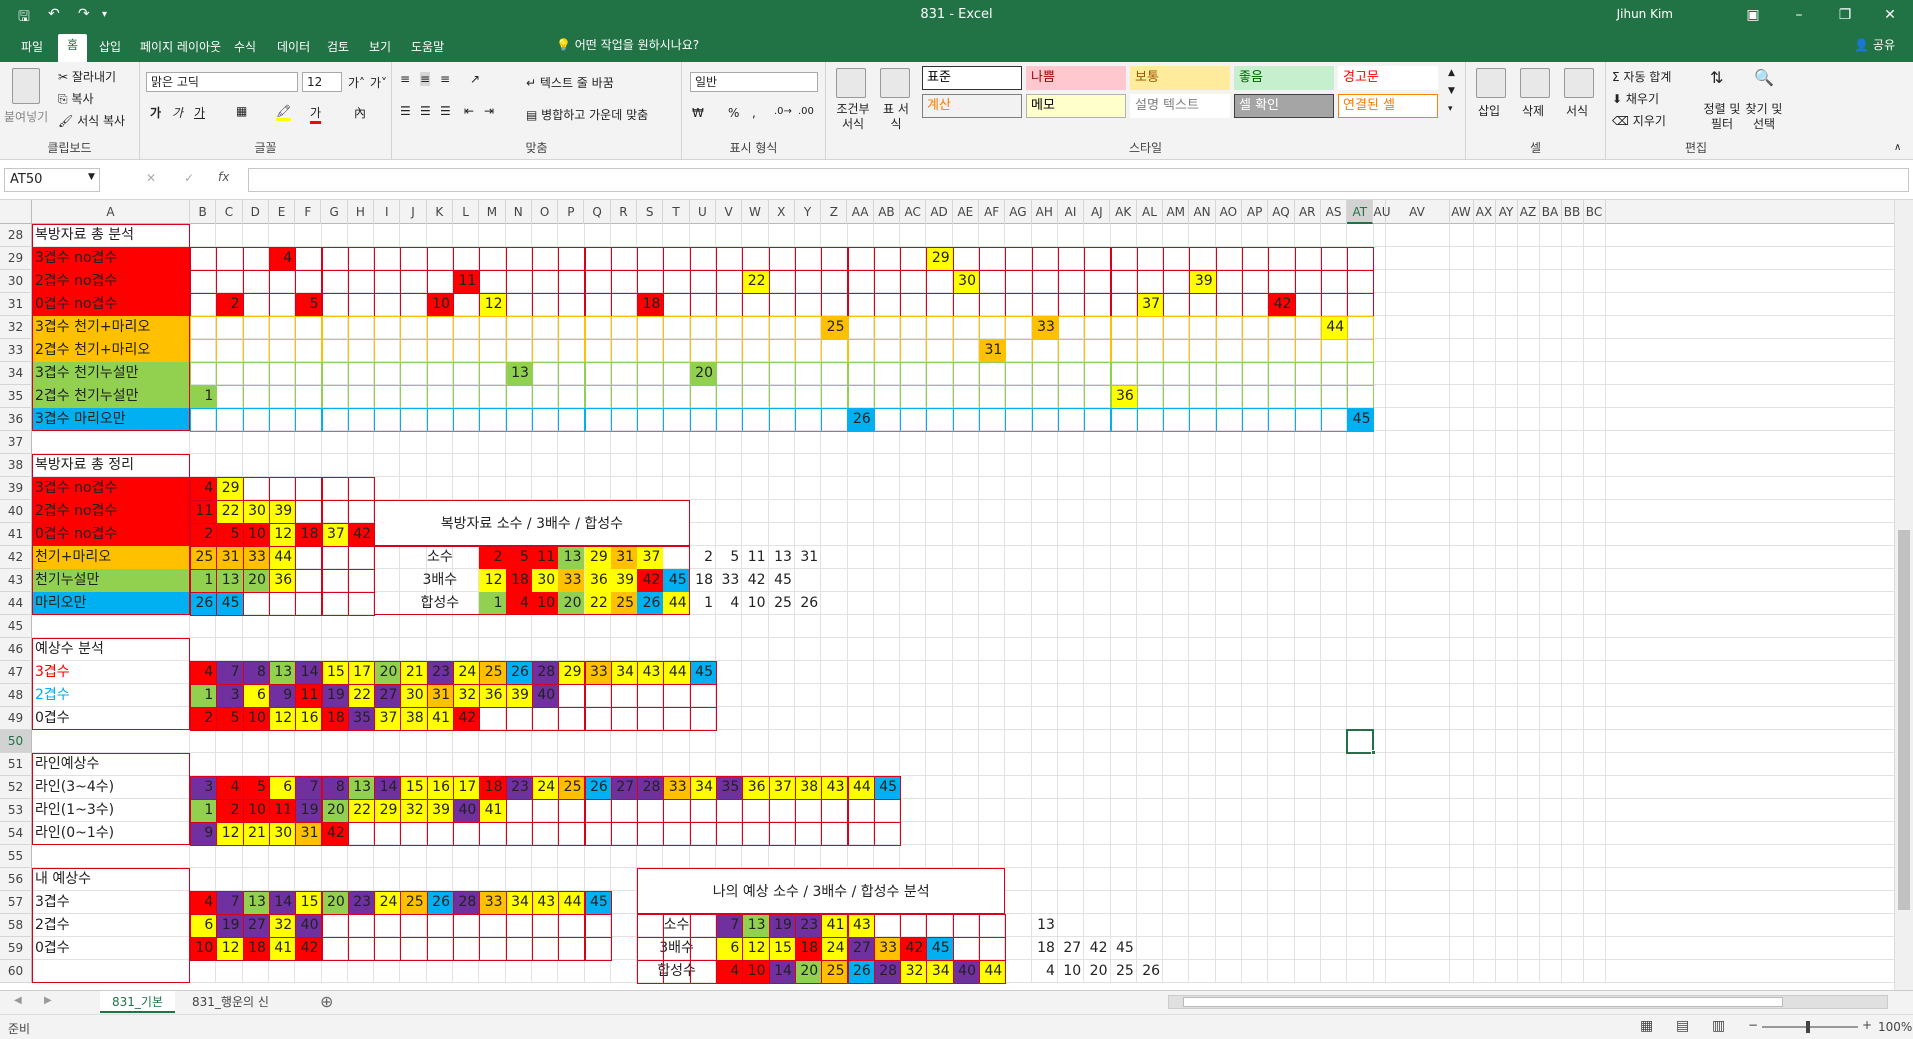  Describe the element at coordinates (492, 787) in the screenshot. I see `cell-M52: 18` at that location.